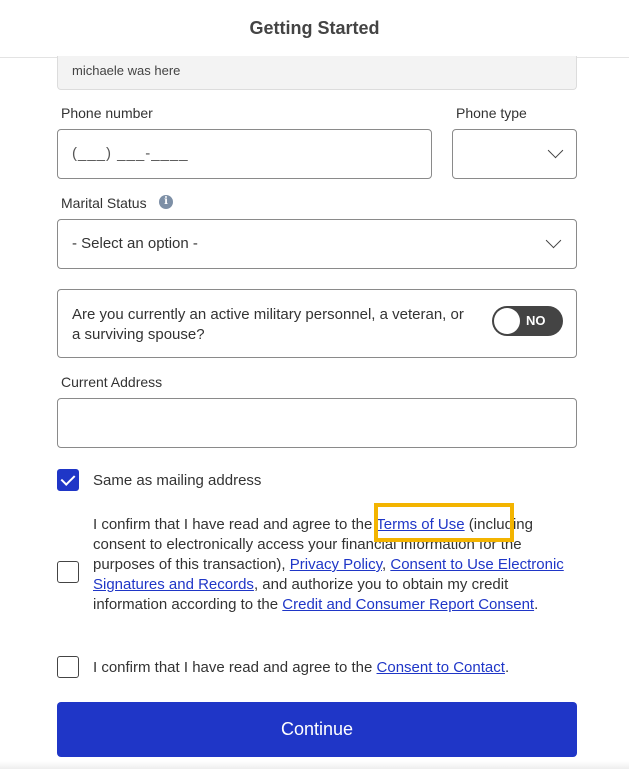 The height and width of the screenshot is (769, 629). Describe the element at coordinates (177, 480) in the screenshot. I see `same-as-mailing-label: Same as mailing address` at that location.